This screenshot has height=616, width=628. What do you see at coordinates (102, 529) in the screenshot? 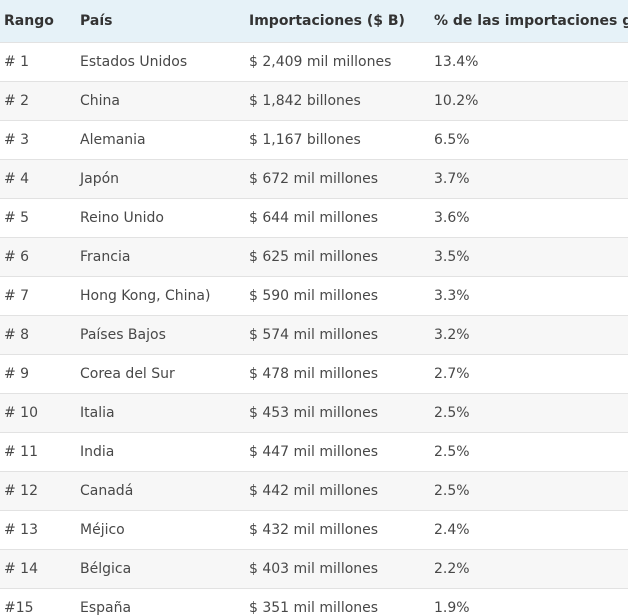
I see `country-cell: Méjico` at bounding box center [102, 529].